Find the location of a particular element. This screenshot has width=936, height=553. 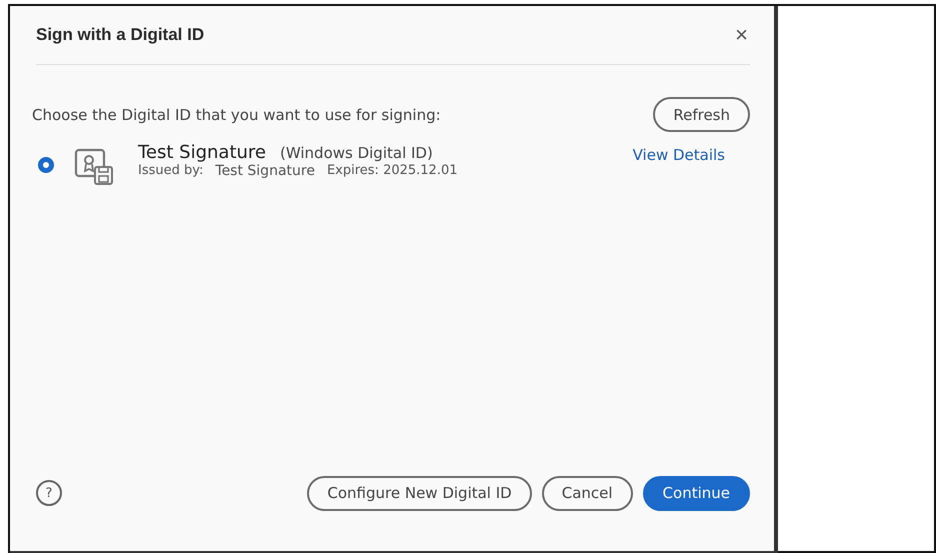

view-details-link: View Details is located at coordinates (678, 155).